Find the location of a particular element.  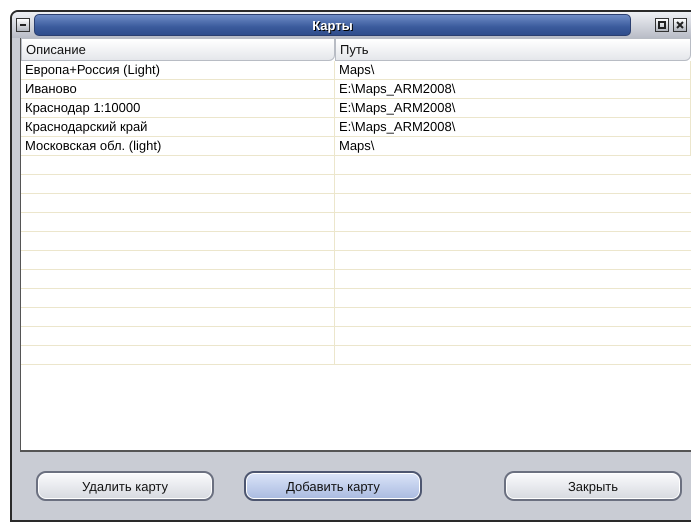

column-header: Путь is located at coordinates (513, 49).